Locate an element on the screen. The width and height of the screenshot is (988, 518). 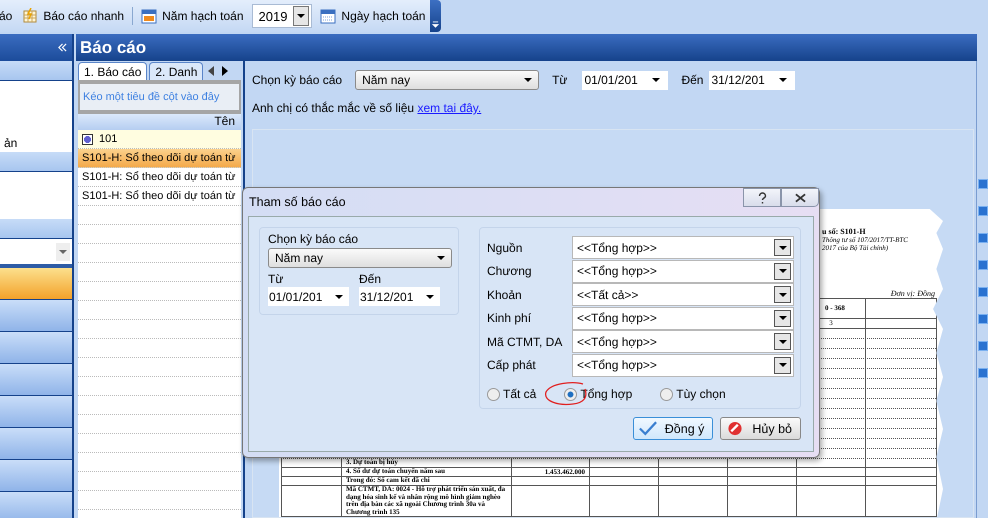
help-button is located at coordinates (762, 197).